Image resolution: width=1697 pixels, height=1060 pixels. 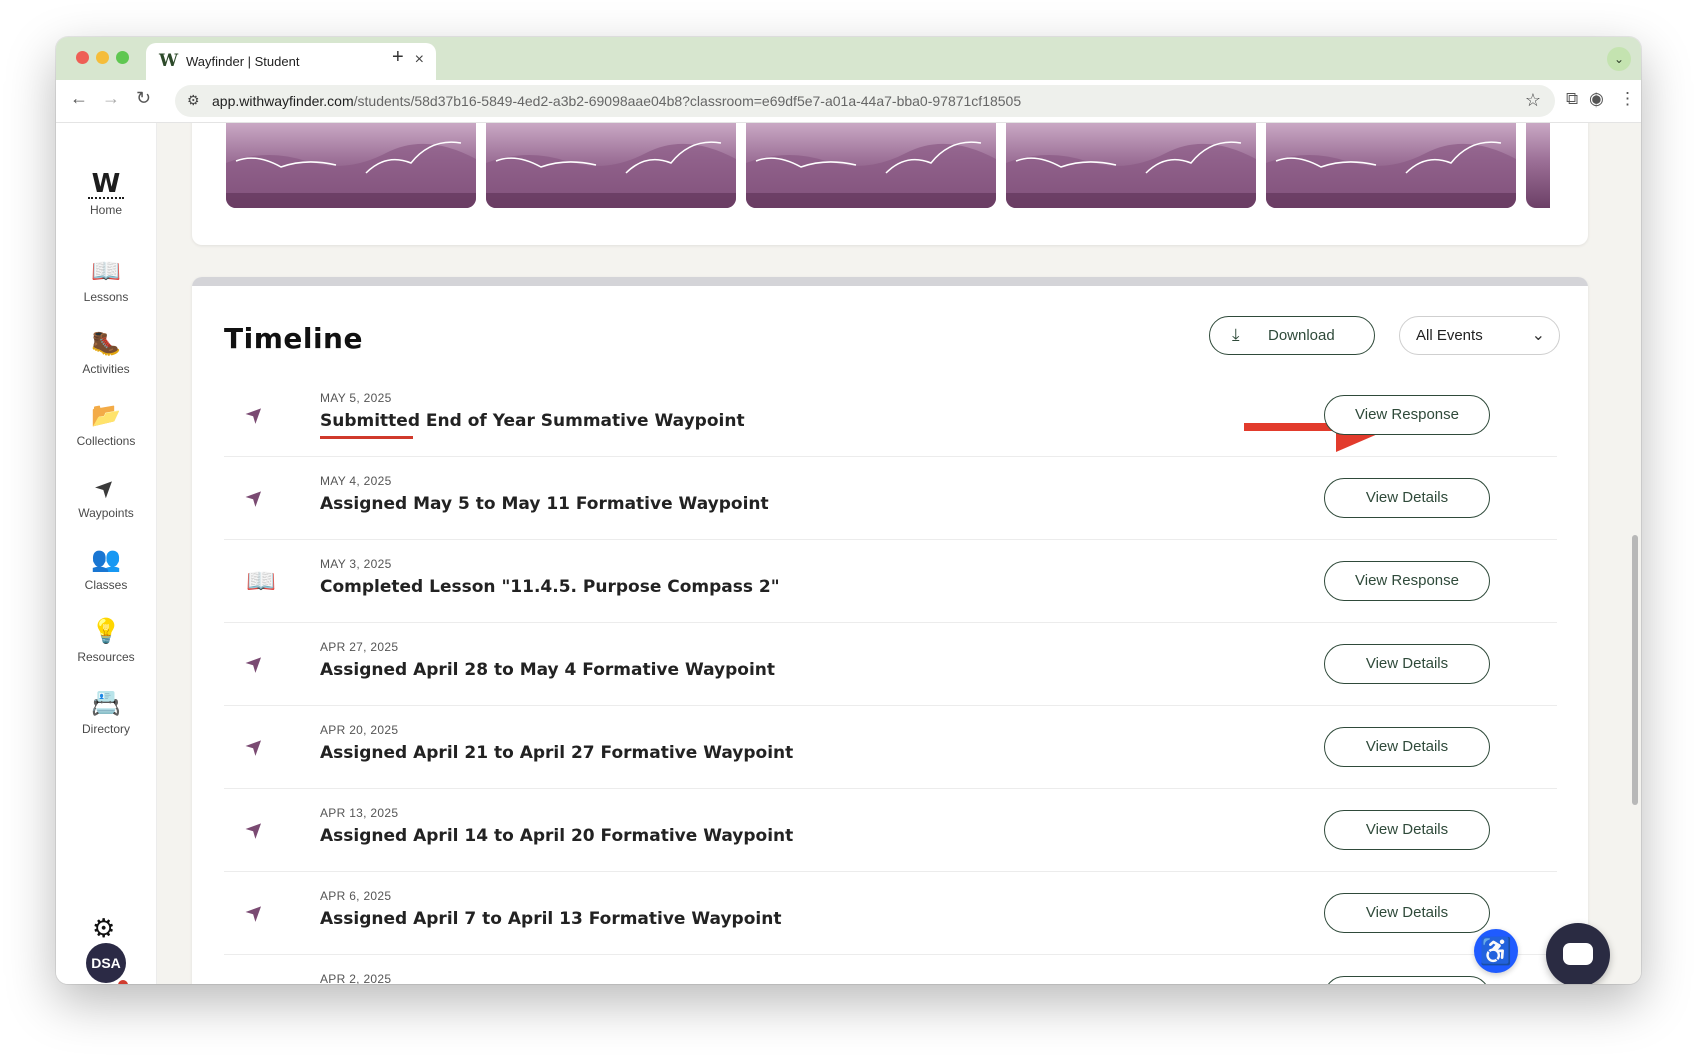 I want to click on bookmark-star-icon: ☆, so click(x=1533, y=100).